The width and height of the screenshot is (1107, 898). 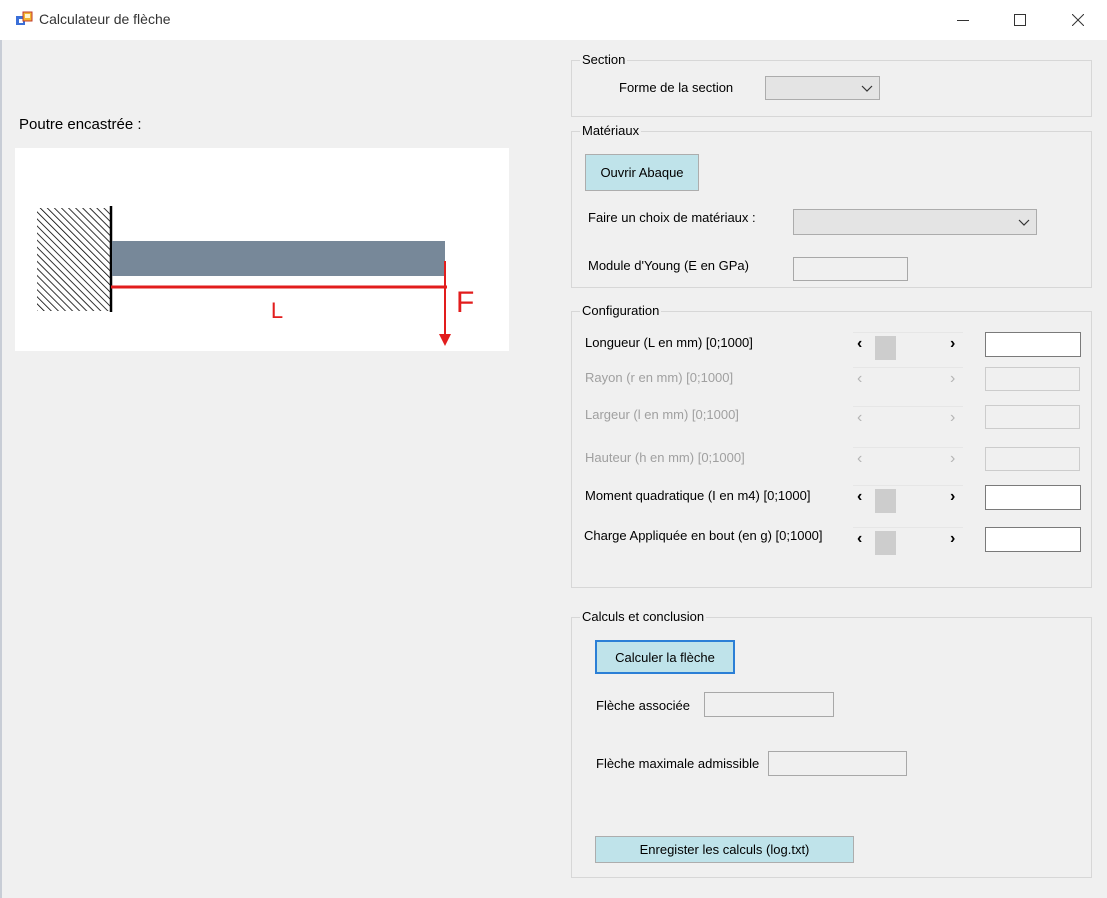 I want to click on force-label: F, so click(x=465, y=302).